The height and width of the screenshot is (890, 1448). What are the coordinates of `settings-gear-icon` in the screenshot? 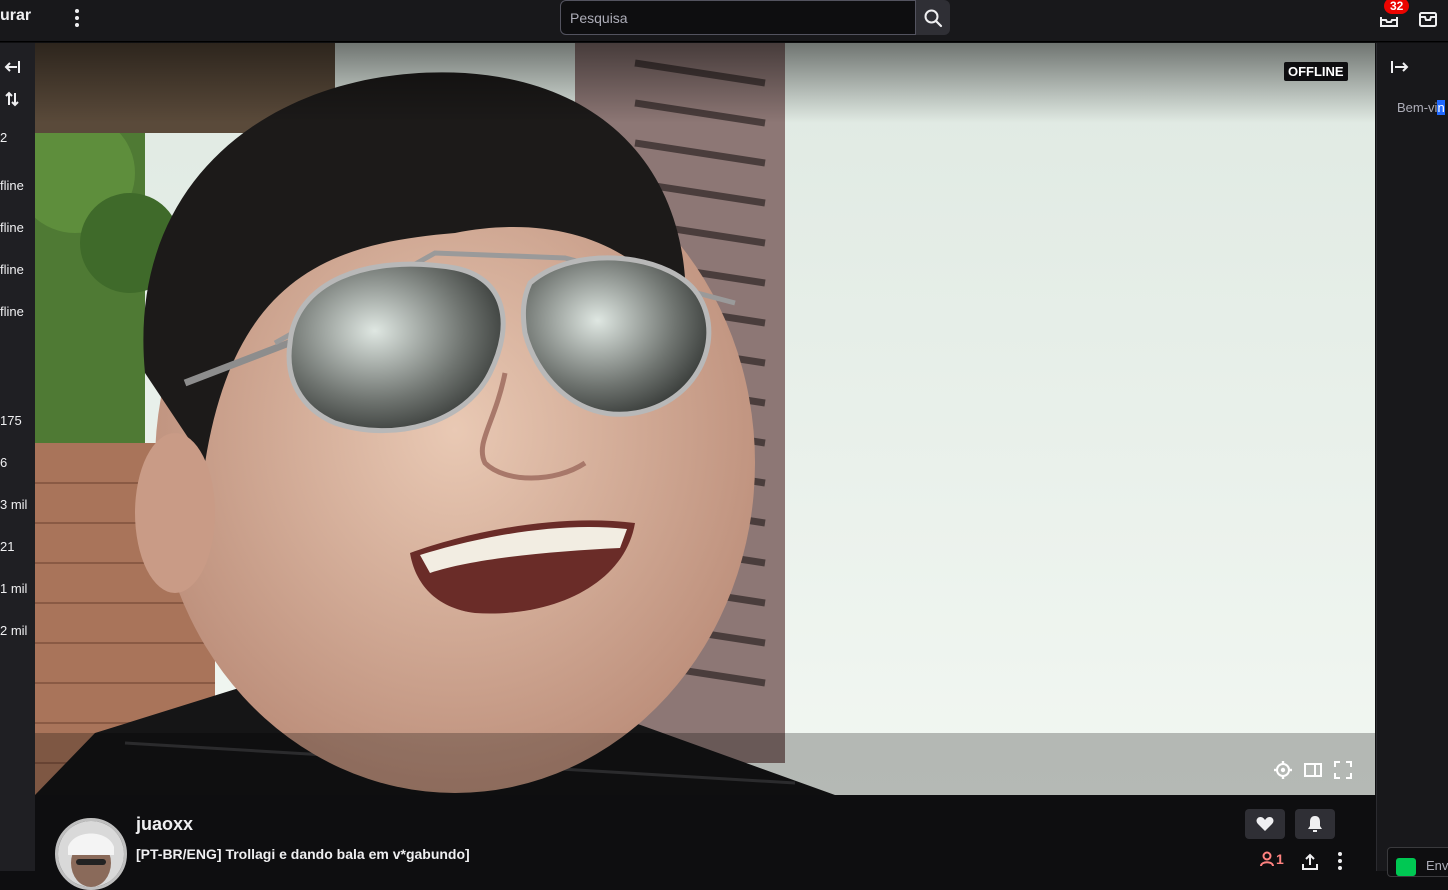 It's located at (1283, 770).